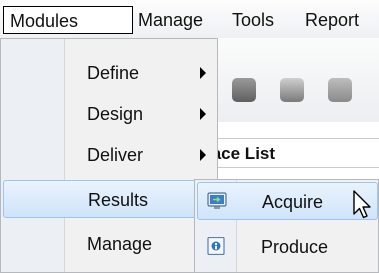 The width and height of the screenshot is (379, 273). Describe the element at coordinates (253, 20) in the screenshot. I see `menu-tools: Tools` at that location.